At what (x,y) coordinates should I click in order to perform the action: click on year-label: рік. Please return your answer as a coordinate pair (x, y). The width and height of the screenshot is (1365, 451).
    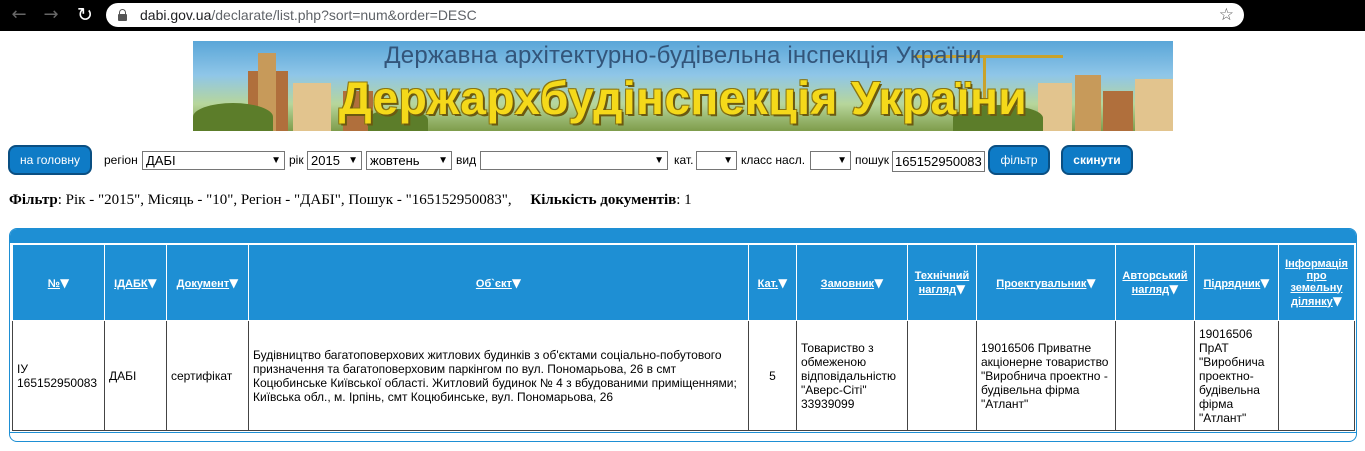
    Looking at the image, I should click on (296, 160).